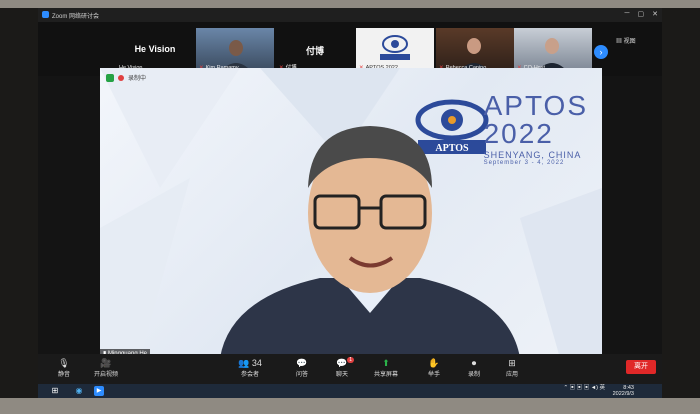 Image resolution: width=700 pixels, height=414 pixels. Describe the element at coordinates (121, 77) in the screenshot. I see `recording-icon` at that location.